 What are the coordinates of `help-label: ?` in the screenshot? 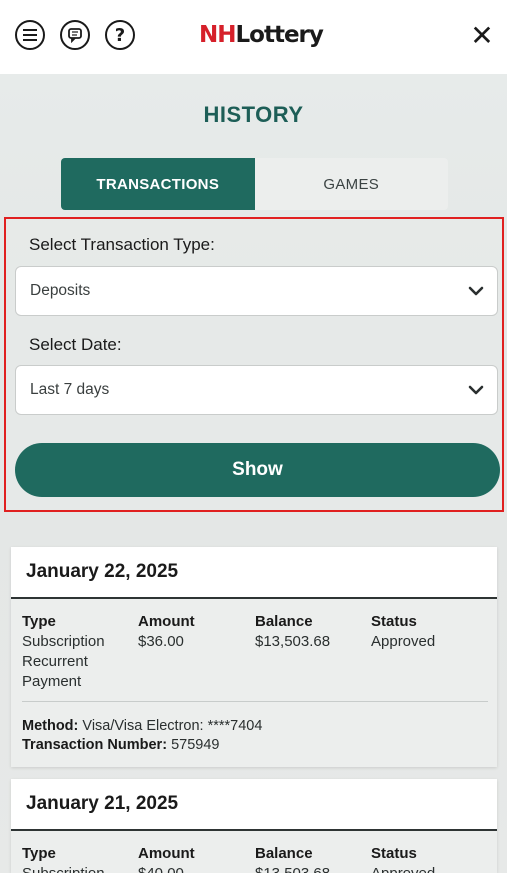 It's located at (120, 35).